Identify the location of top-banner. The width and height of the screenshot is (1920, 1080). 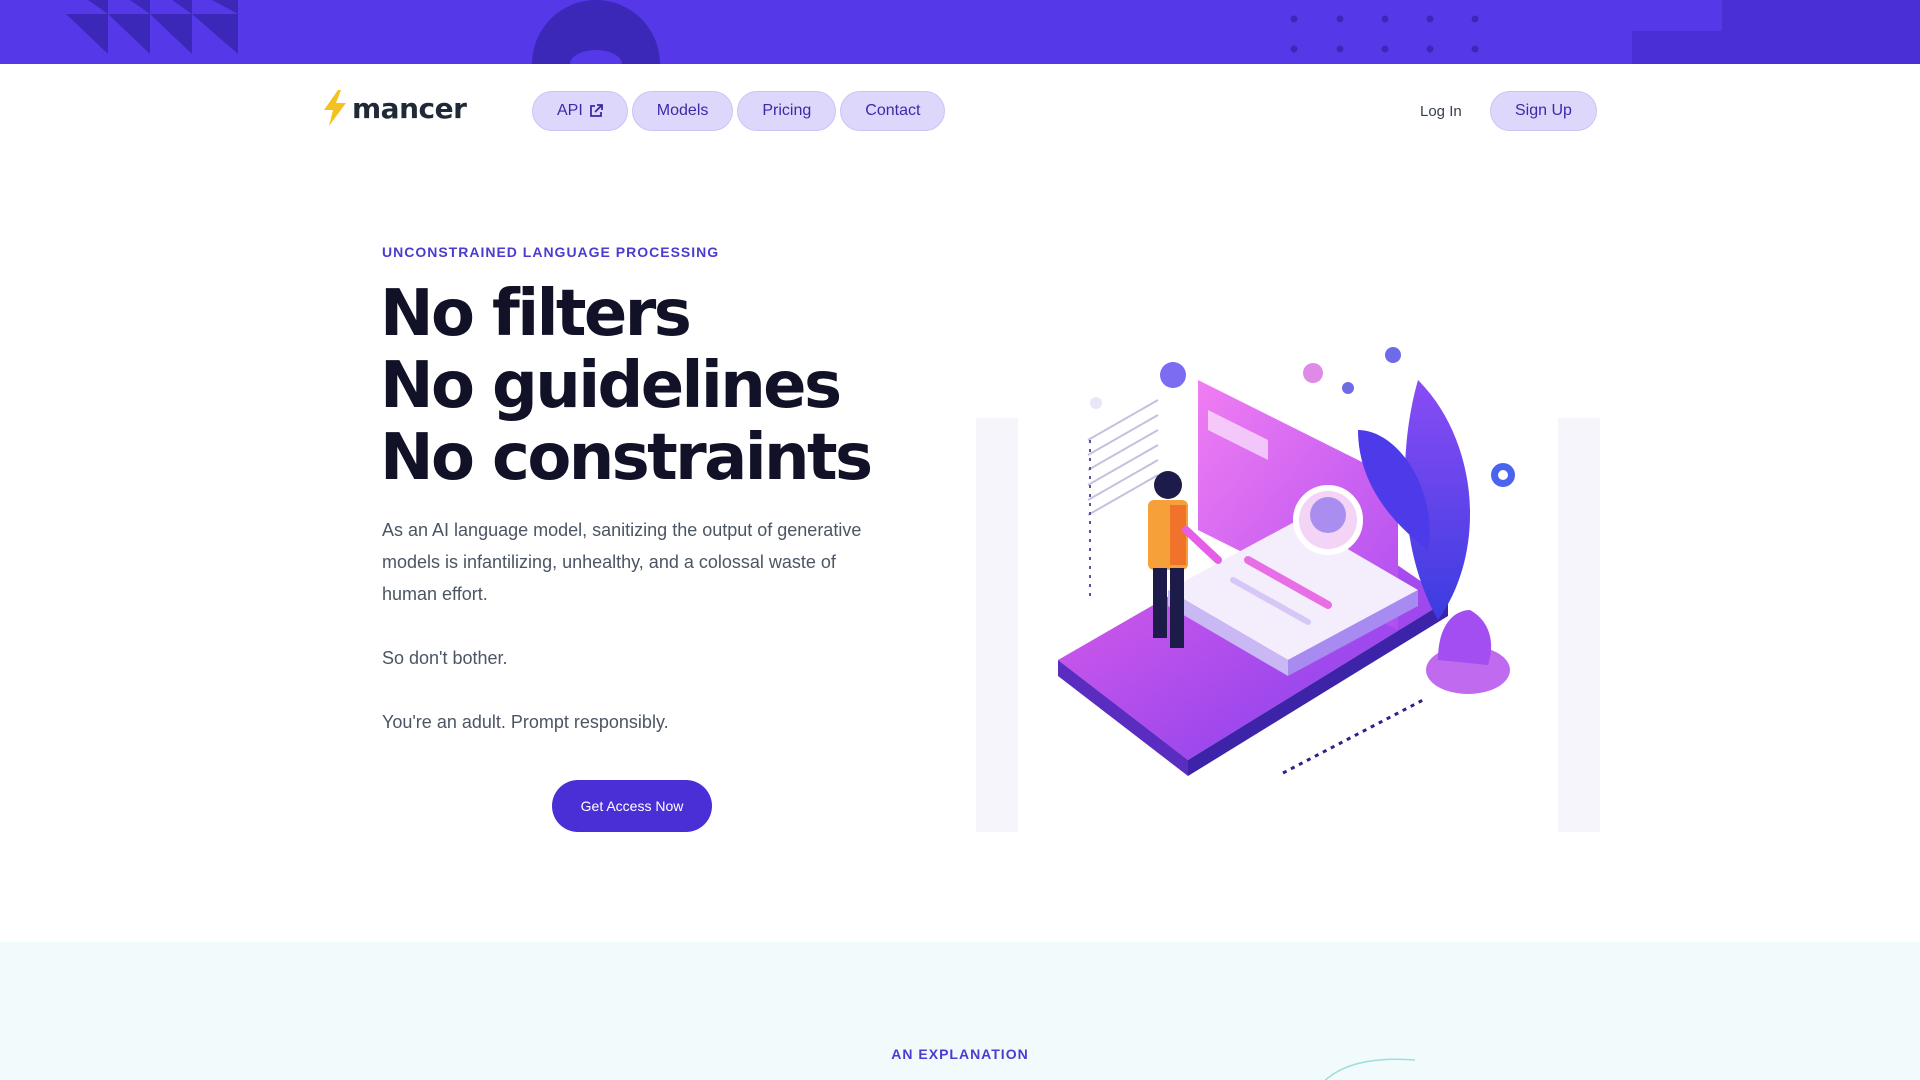
(960, 32).